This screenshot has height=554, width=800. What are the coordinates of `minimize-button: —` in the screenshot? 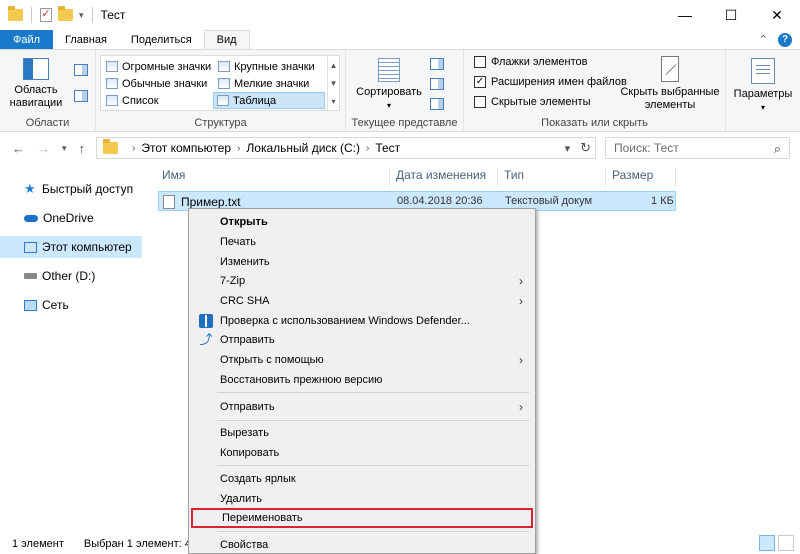 It's located at (685, 15).